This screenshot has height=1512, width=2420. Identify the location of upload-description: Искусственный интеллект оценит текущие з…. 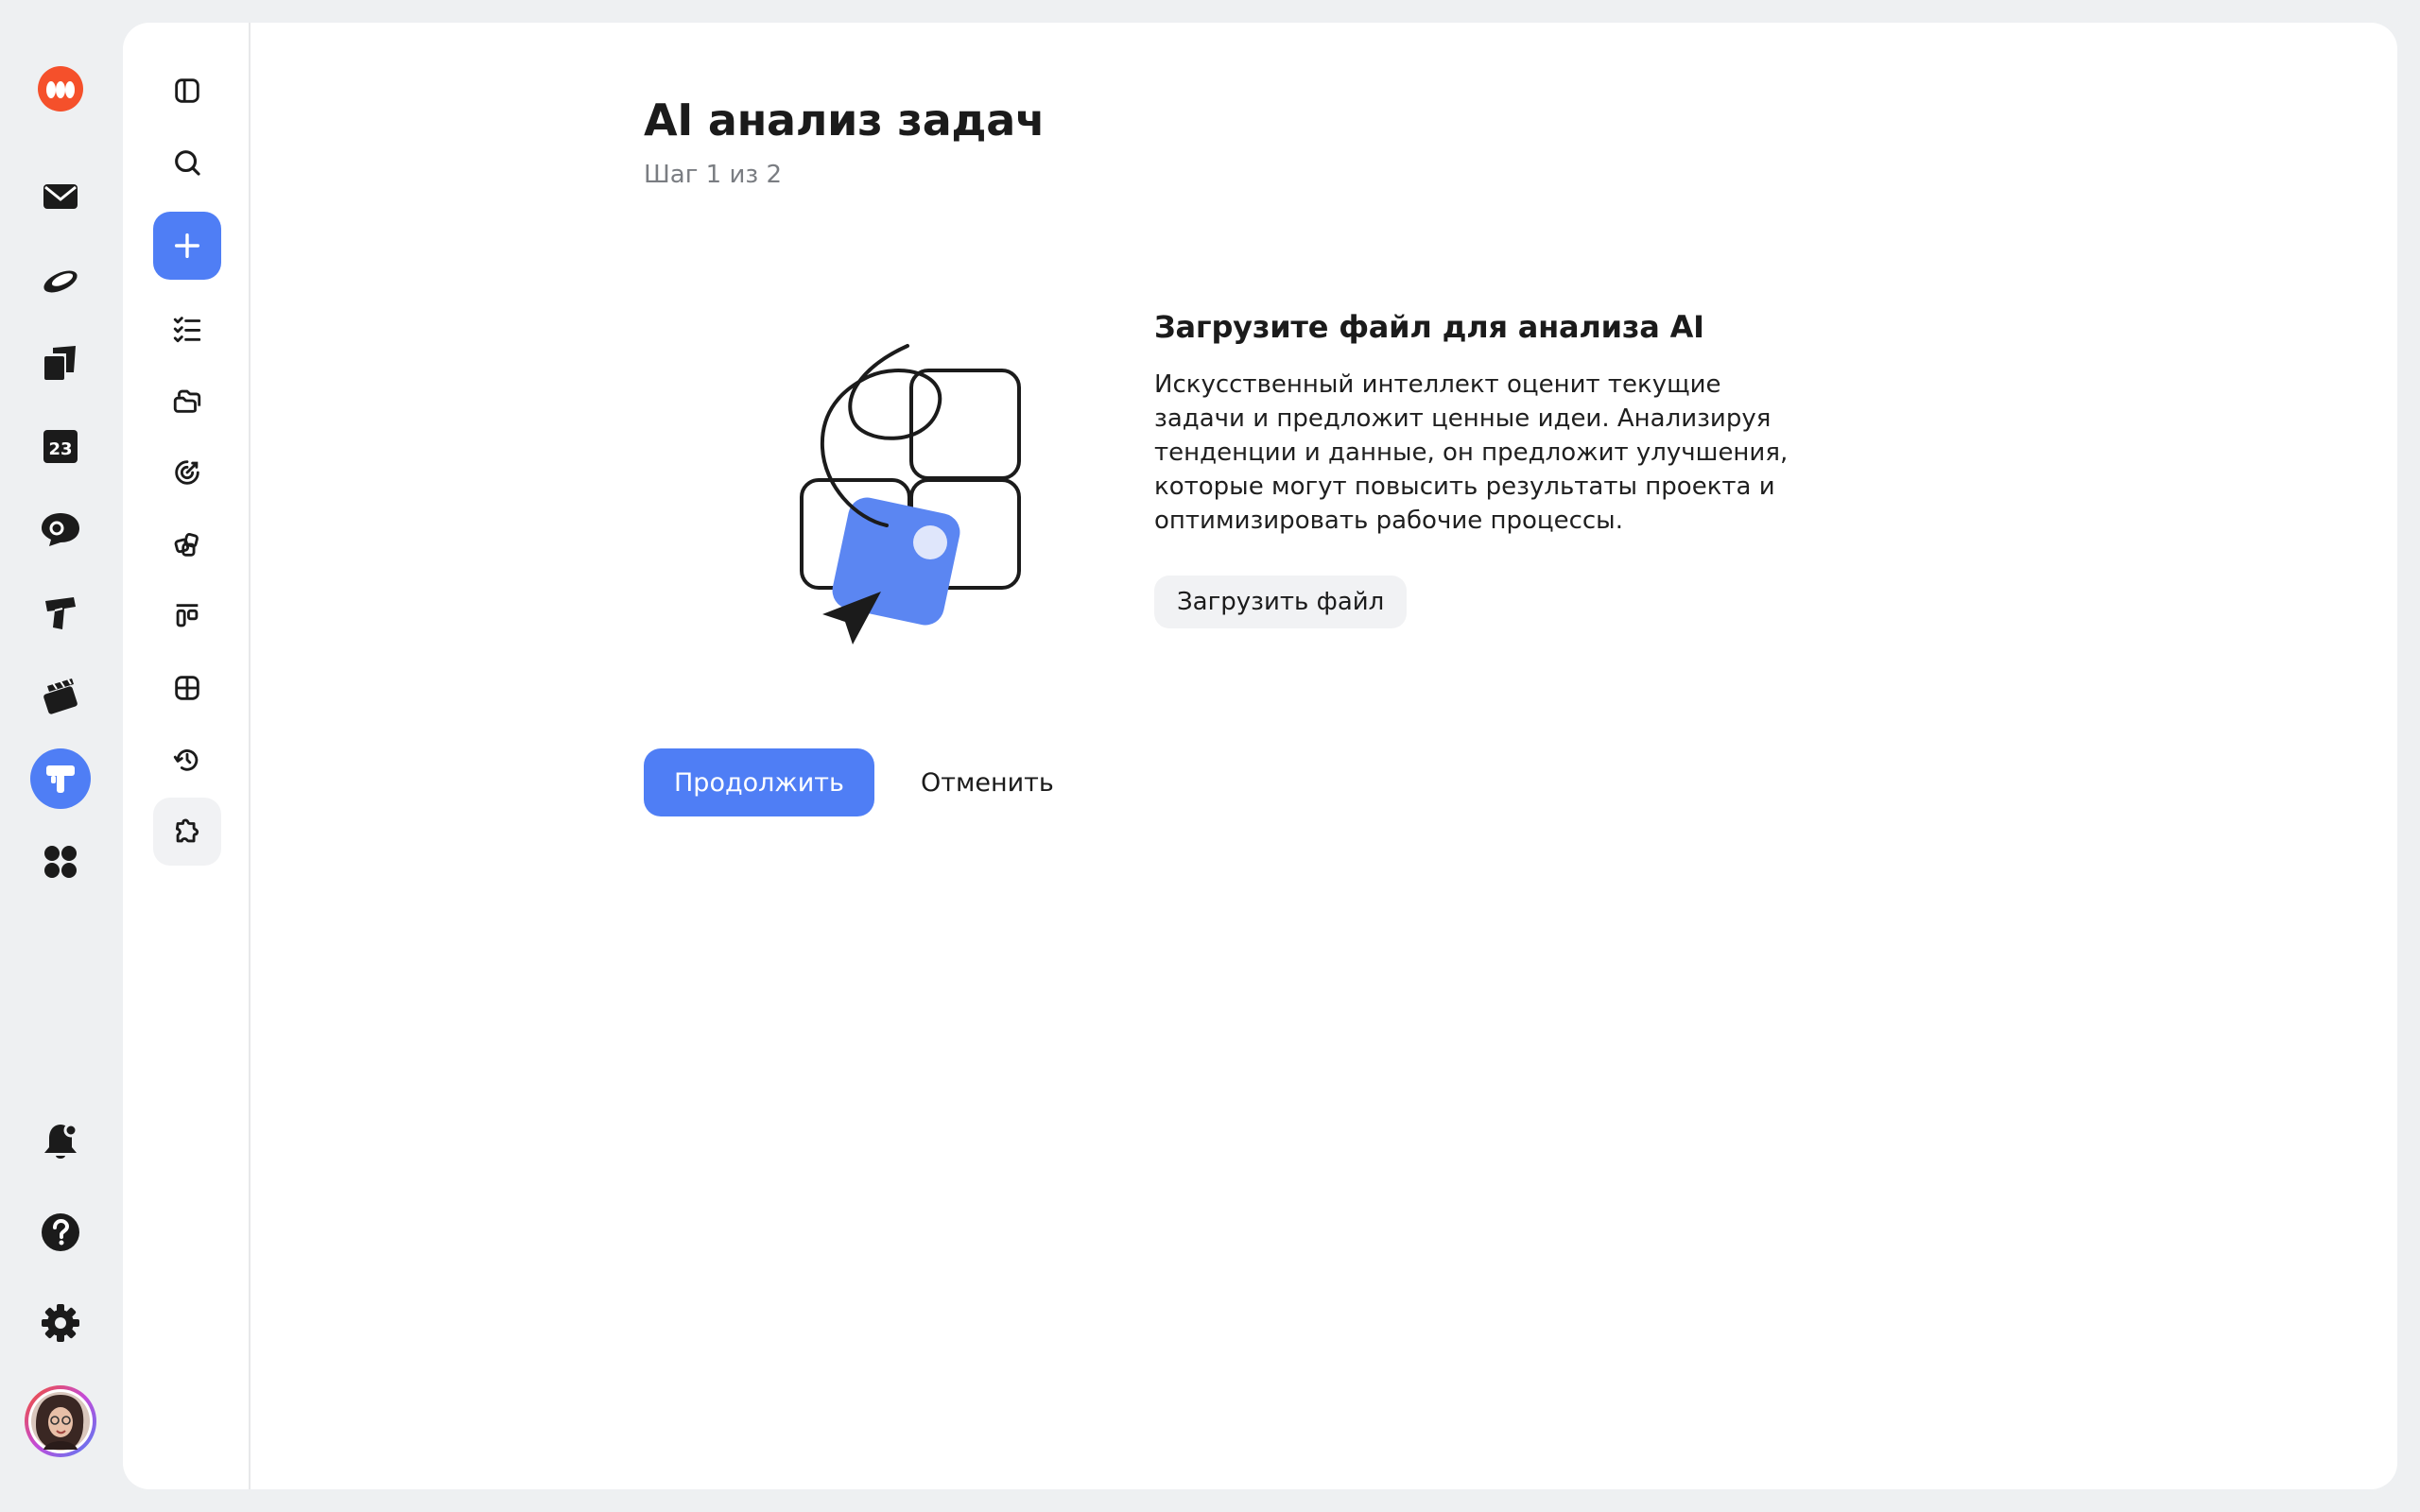
(1471, 452).